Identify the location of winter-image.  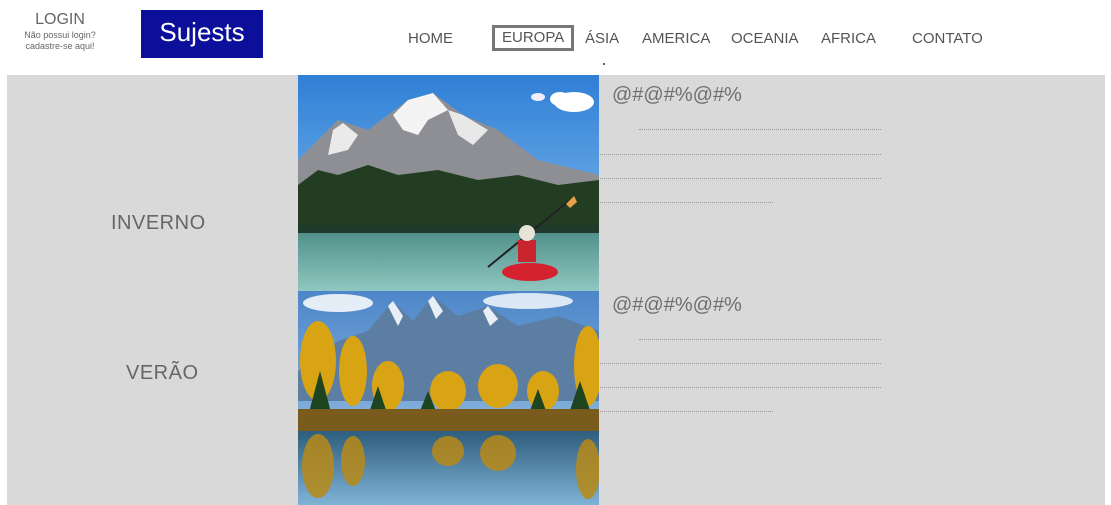
(448, 183).